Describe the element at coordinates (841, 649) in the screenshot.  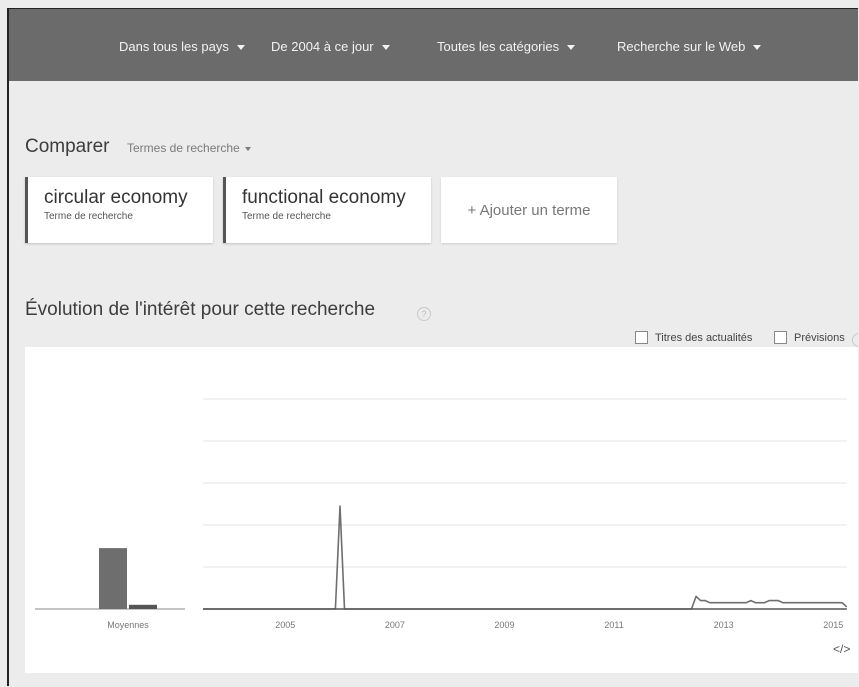
I see `embed-code-icon: </>` at that location.